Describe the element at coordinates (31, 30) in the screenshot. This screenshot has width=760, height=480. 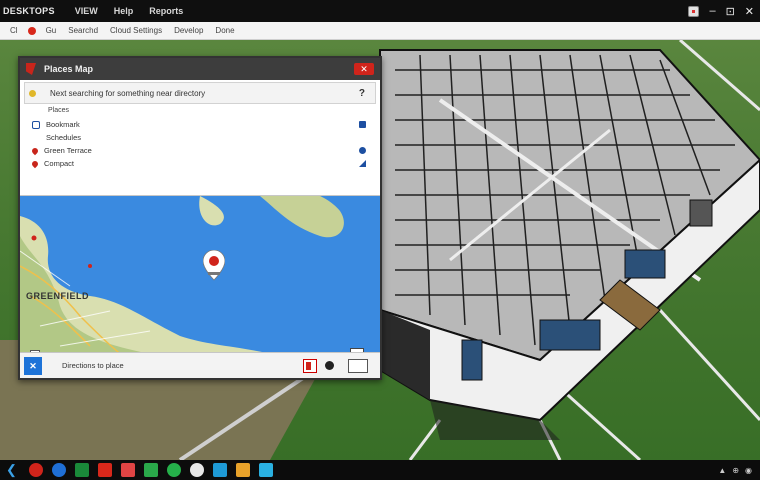
I see `browser-logo-icon` at that location.